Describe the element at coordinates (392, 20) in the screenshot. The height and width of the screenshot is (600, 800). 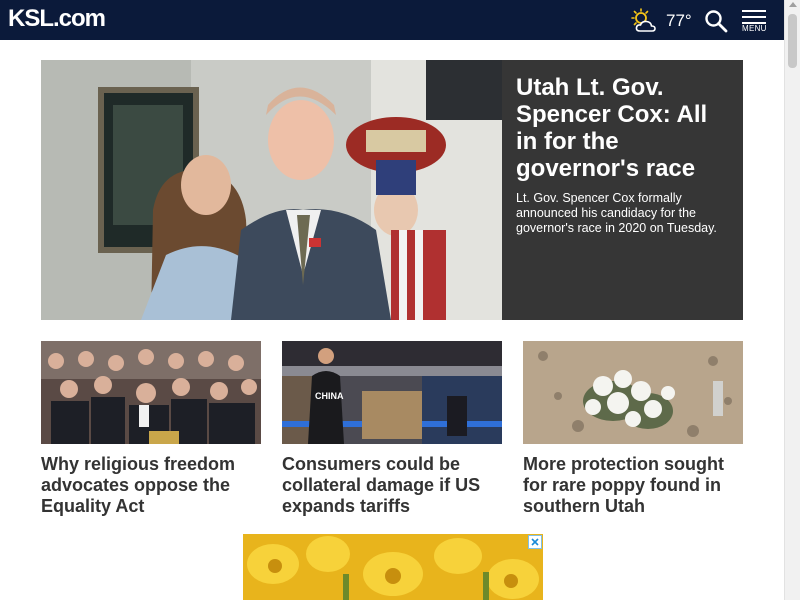
I see `site-header: KSL.com 77° MENU` at that location.